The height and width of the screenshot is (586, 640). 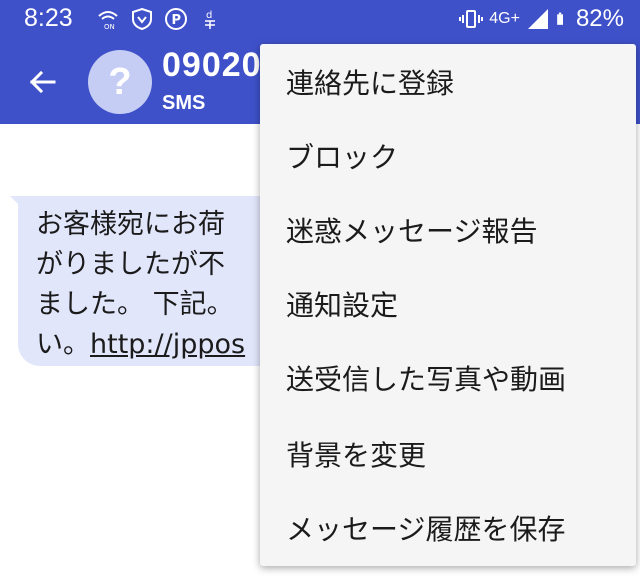 I want to click on vibrate-icon, so click(x=471, y=19).